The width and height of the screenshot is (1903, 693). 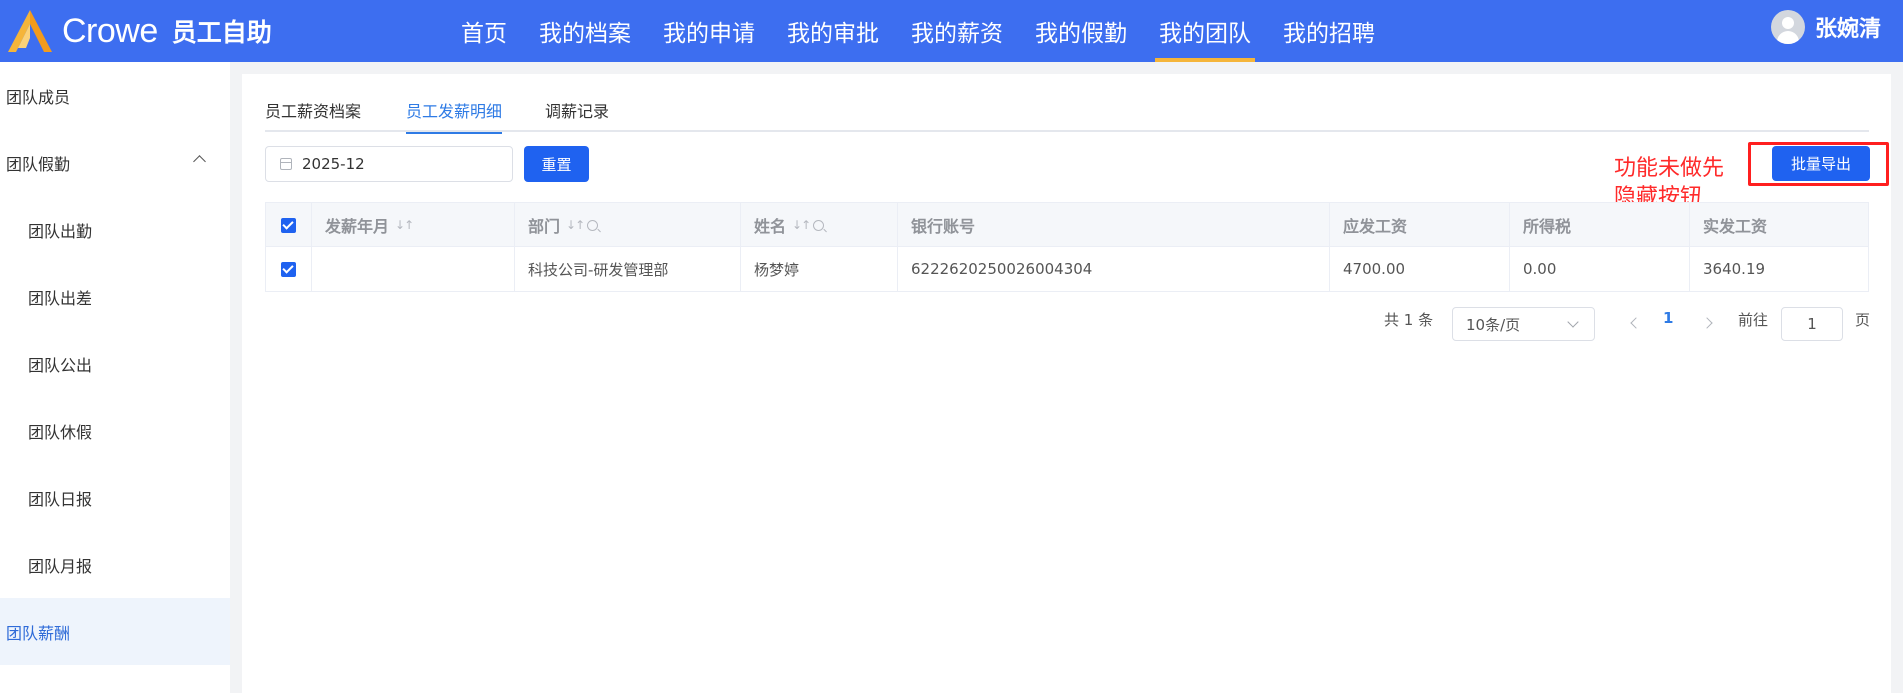 I want to click on table-header-row: 发薪年月 ↓↑ 部门 ↓↑ 姓名 ↓↑ 银行账号 应发工资 所得税 实发工资, so click(x=1067, y=225).